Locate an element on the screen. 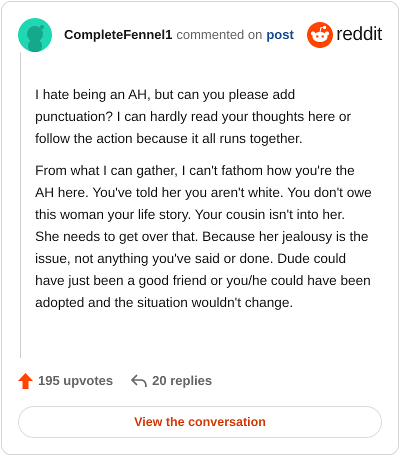  brand-name: reddit is located at coordinates (359, 34).